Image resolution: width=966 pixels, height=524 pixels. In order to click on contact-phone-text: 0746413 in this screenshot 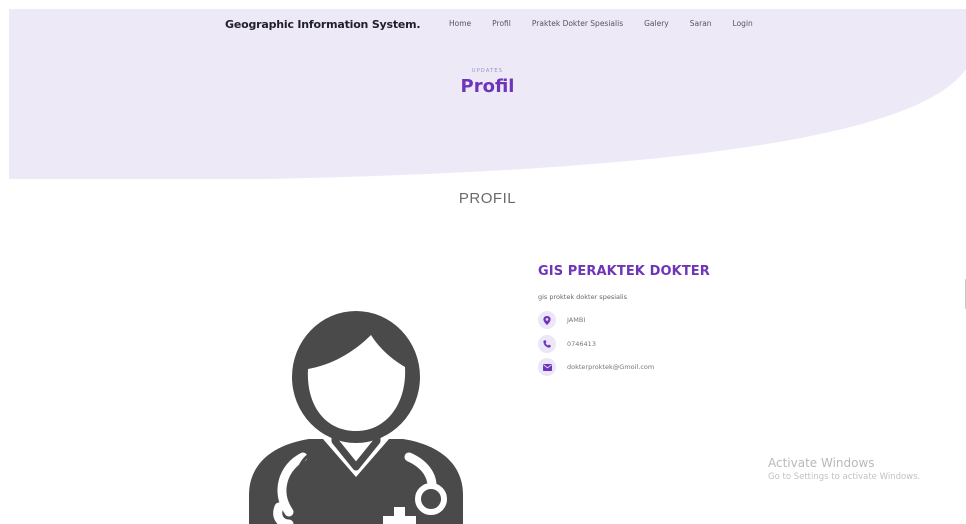, I will do `click(581, 344)`.